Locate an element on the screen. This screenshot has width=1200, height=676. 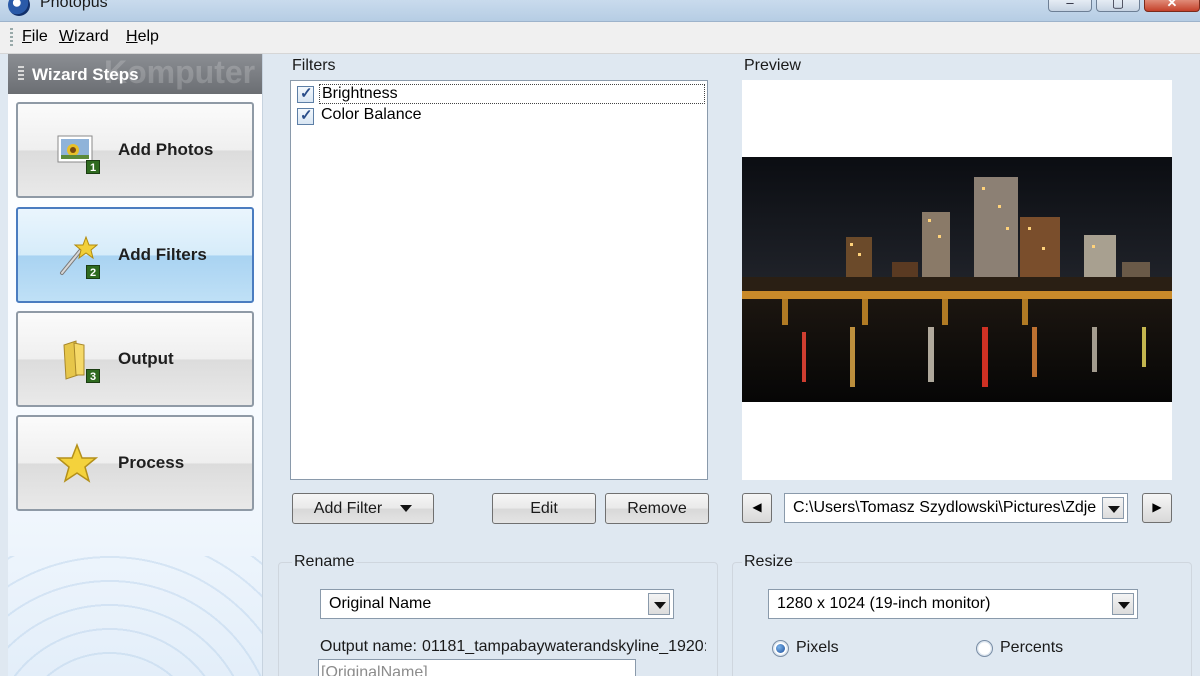
close-icon: ✕ is located at coordinates (1172, 5).